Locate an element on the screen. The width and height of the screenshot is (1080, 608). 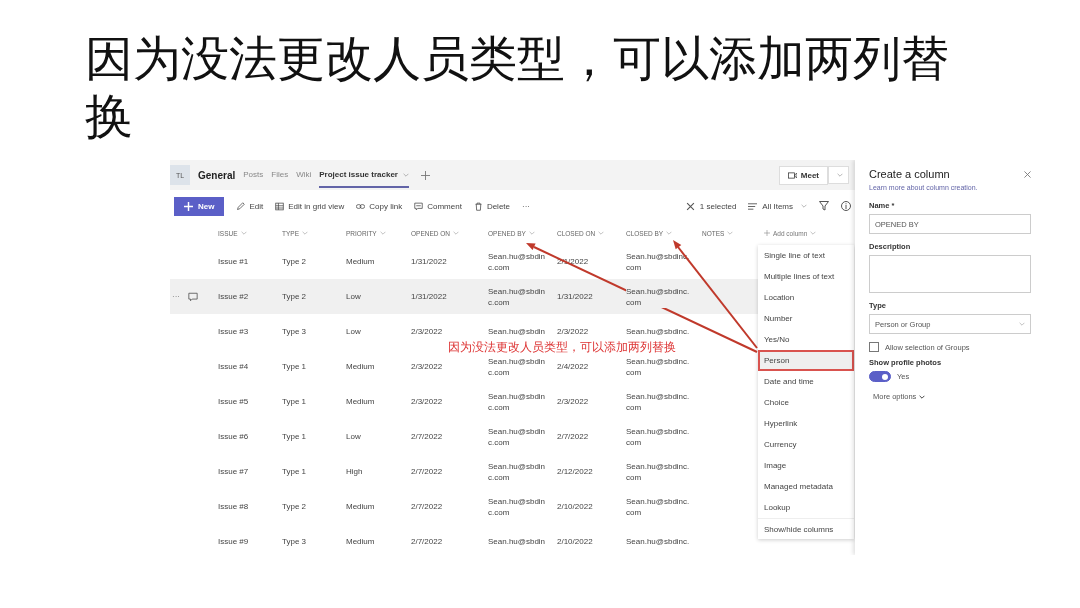
menu-item: Choice is located at coordinates (806, 403).